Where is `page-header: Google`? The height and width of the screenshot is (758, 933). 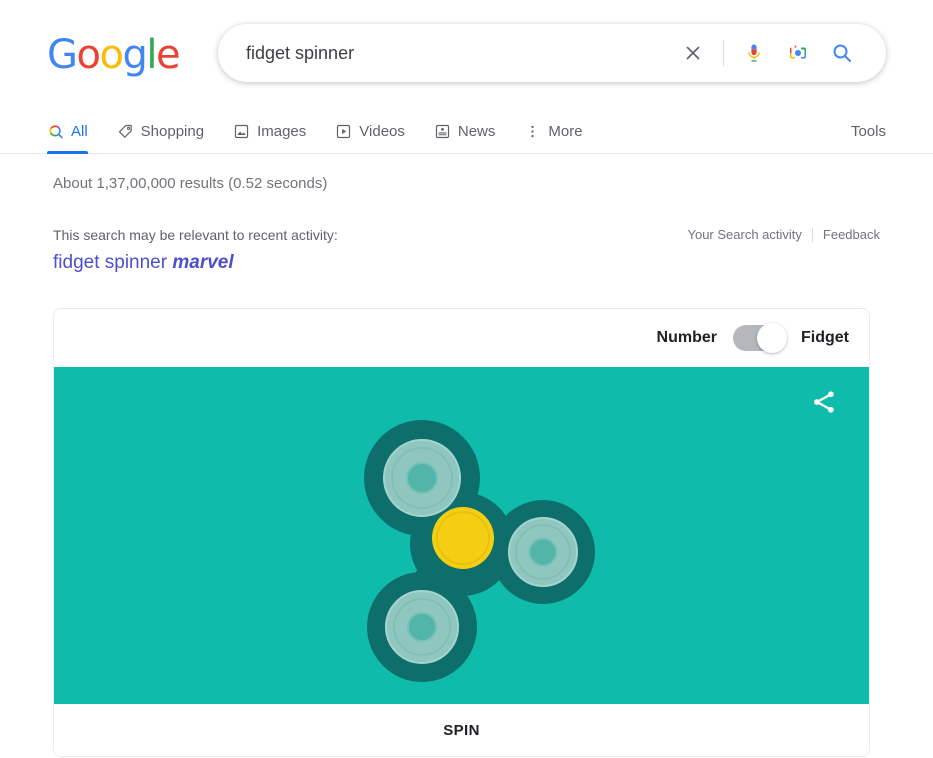
page-header: Google is located at coordinates (466, 55).